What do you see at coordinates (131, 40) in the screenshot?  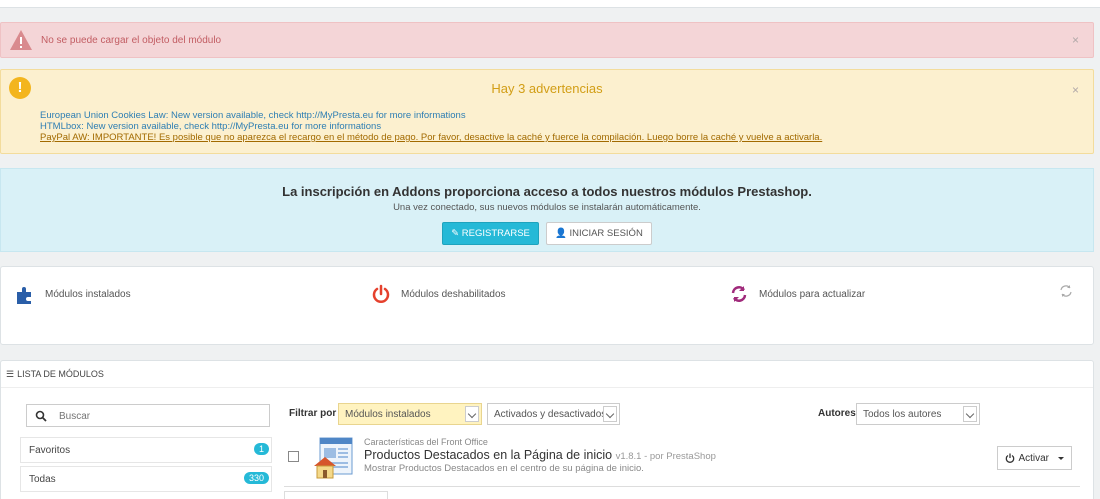 I see `error-message: No se puede cargar el objeto del módulo` at bounding box center [131, 40].